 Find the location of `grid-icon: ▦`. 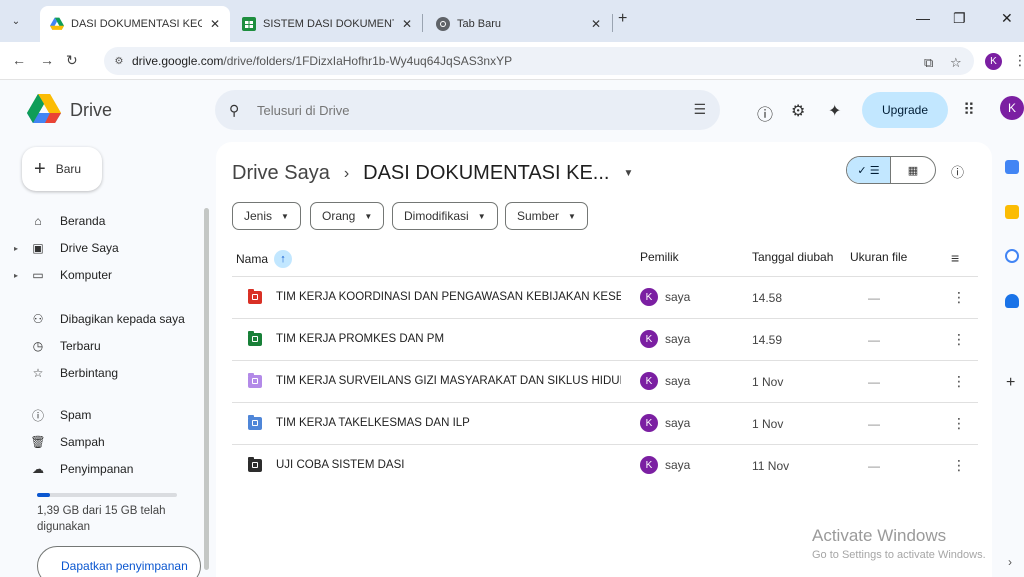

grid-icon: ▦ is located at coordinates (913, 170).